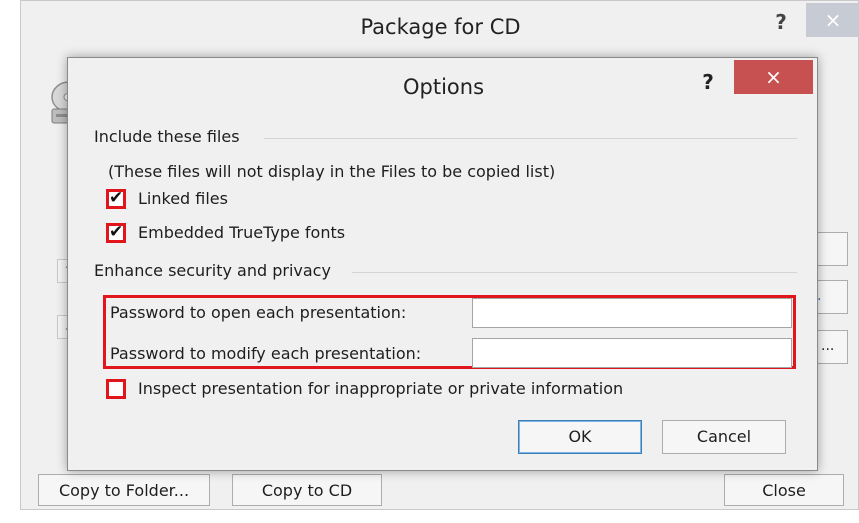  I want to click on linked-files-option: ✔ Linked files, so click(256, 199).